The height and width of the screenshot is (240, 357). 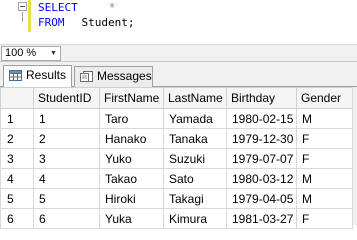 What do you see at coordinates (58, 7) in the screenshot?
I see `keyword-select: SELECT` at bounding box center [58, 7].